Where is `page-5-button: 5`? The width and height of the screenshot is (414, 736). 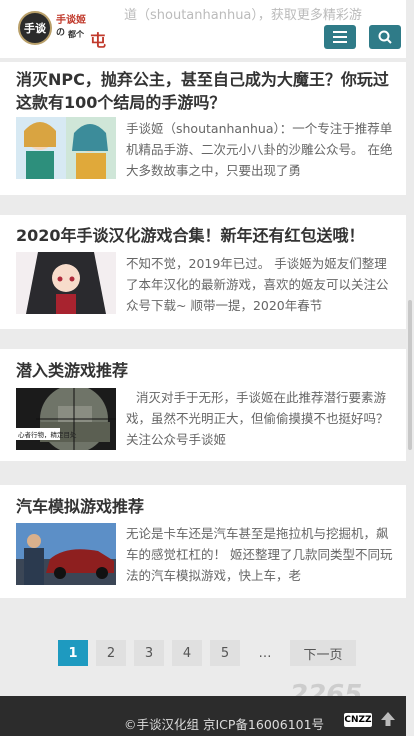 page-5-button: 5 is located at coordinates (225, 653).